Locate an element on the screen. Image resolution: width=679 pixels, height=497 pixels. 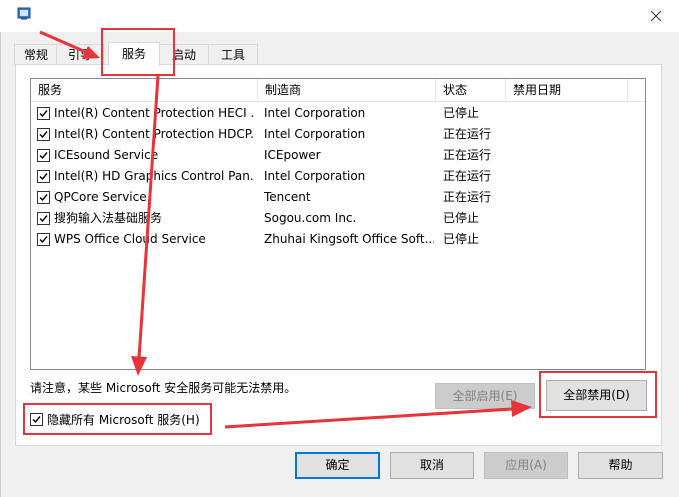
ok-button: 确定 is located at coordinates (337, 465).